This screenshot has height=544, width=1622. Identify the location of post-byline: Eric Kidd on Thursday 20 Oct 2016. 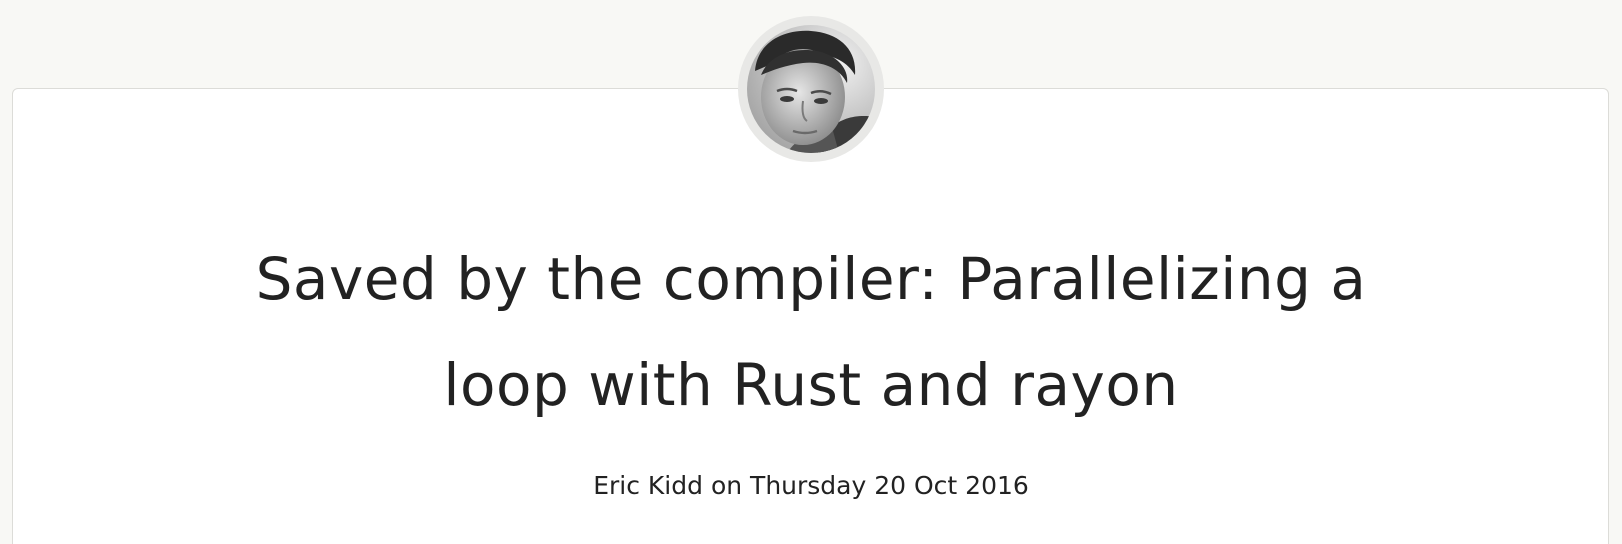
(811, 486).